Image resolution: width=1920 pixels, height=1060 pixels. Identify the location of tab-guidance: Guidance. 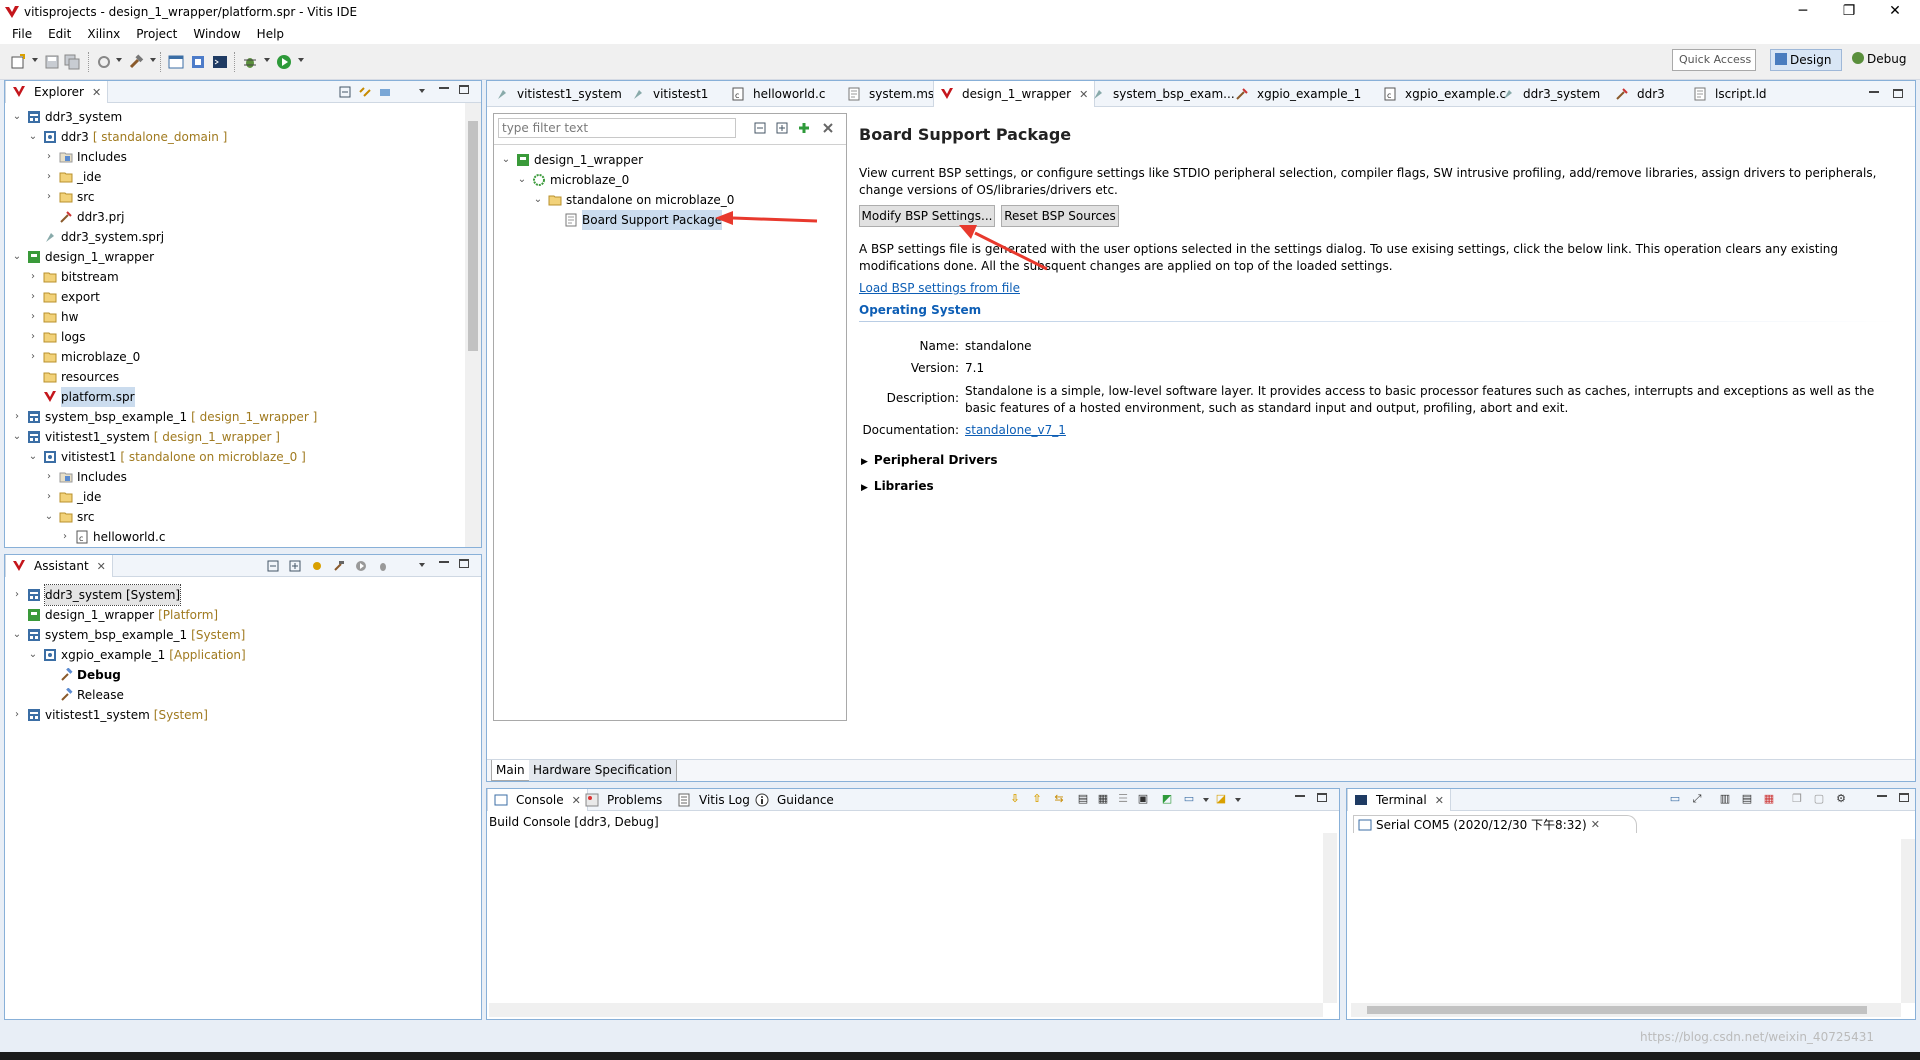
(794, 800).